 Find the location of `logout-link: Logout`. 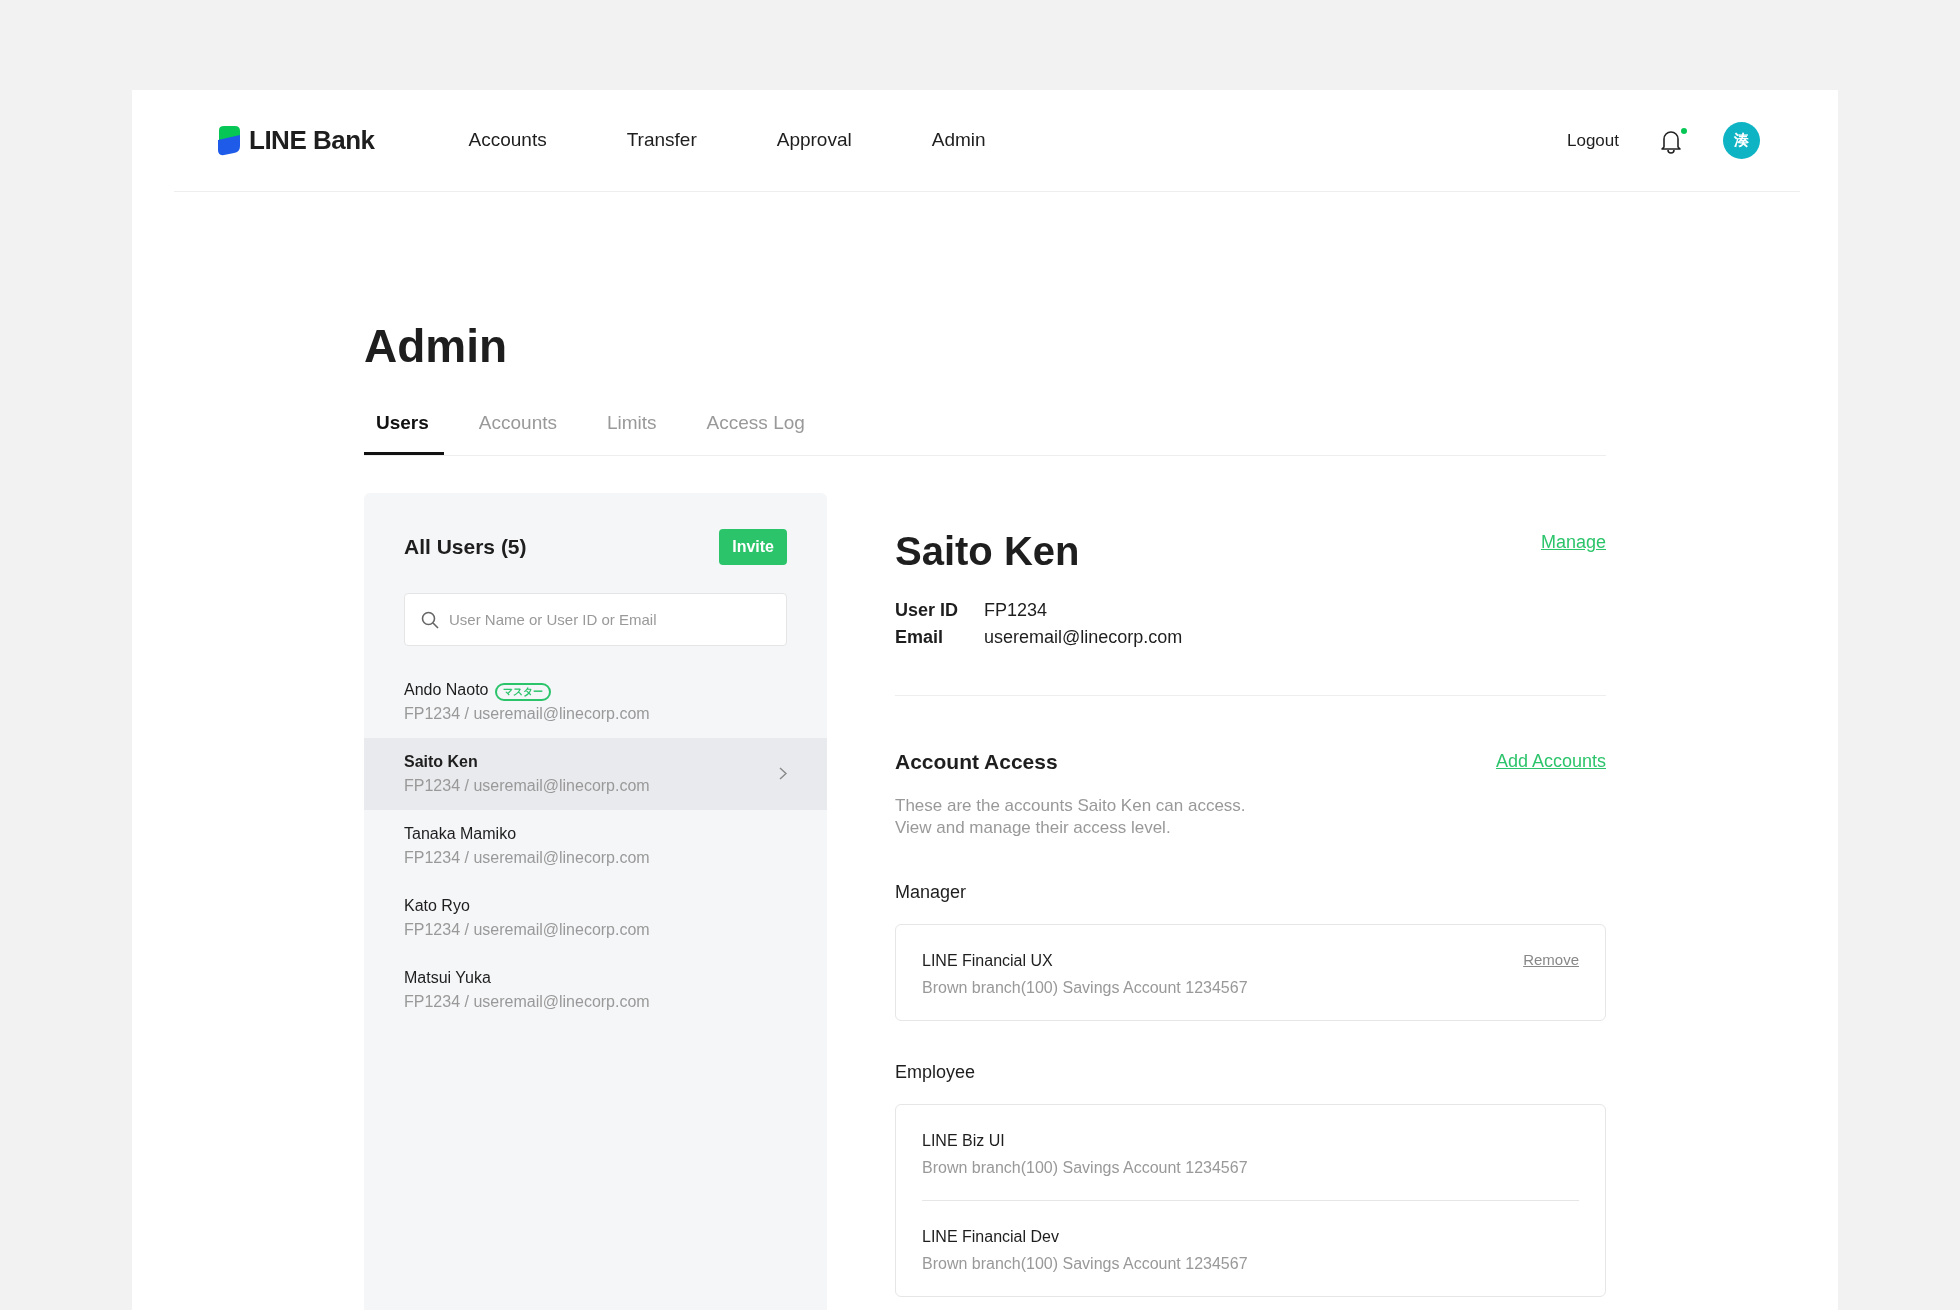

logout-link: Logout is located at coordinates (1593, 140).